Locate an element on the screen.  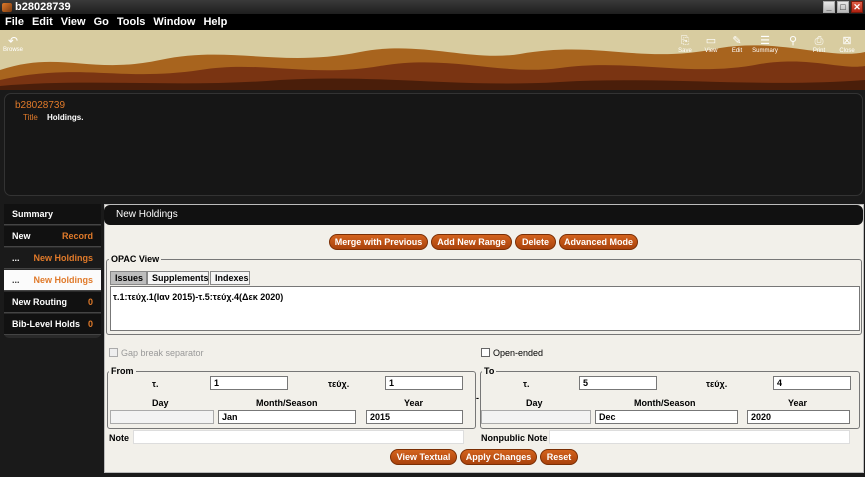
sidebar-item-routing: New Routing 0 is located at coordinates (52, 302).